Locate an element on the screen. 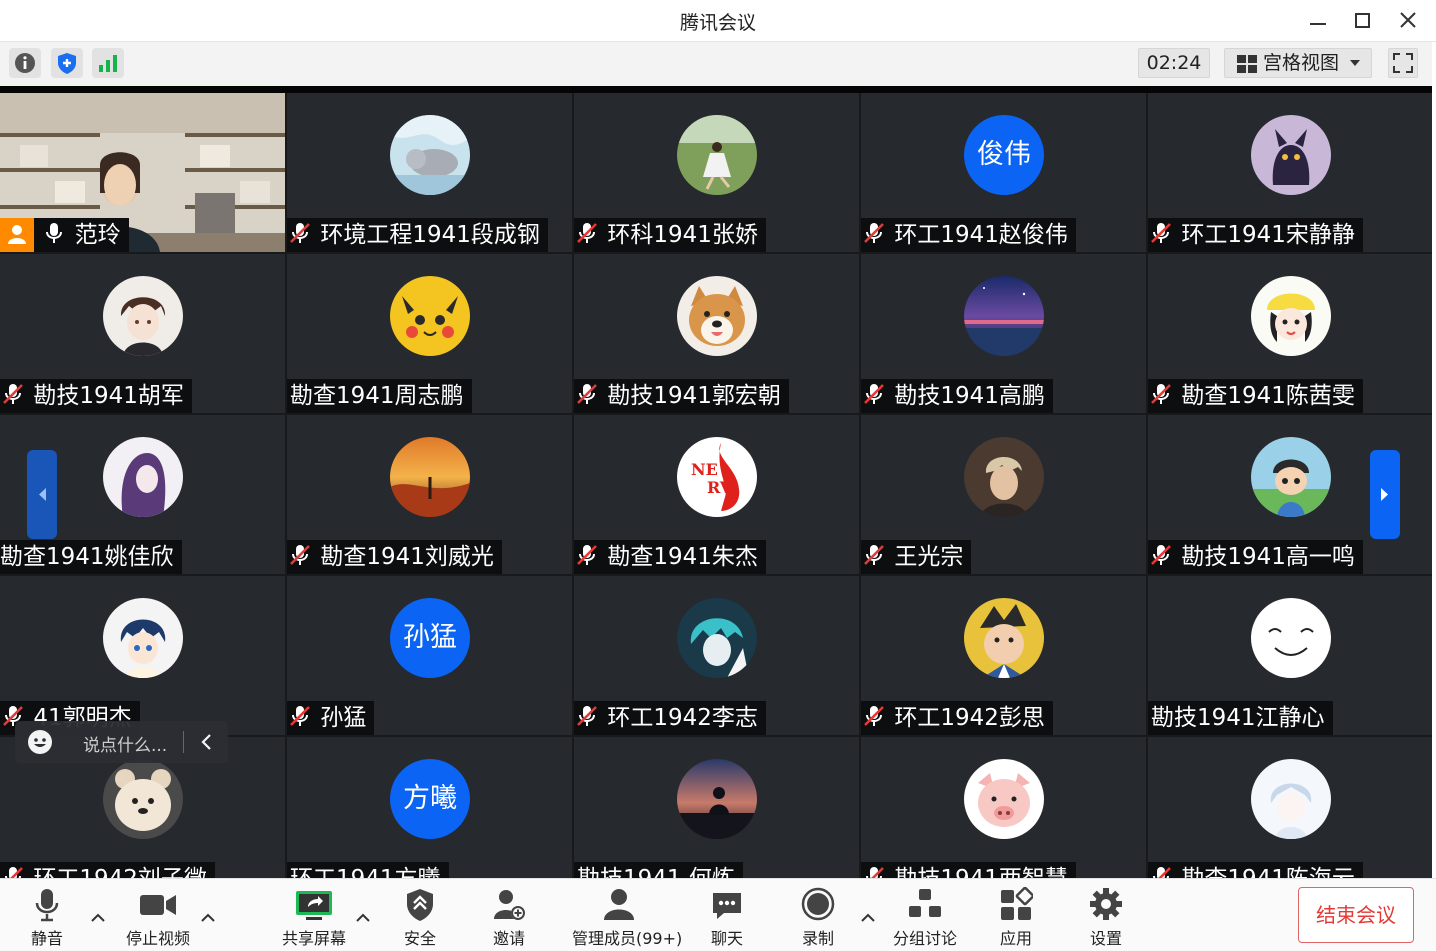  emoji-icon is located at coordinates (40, 742).